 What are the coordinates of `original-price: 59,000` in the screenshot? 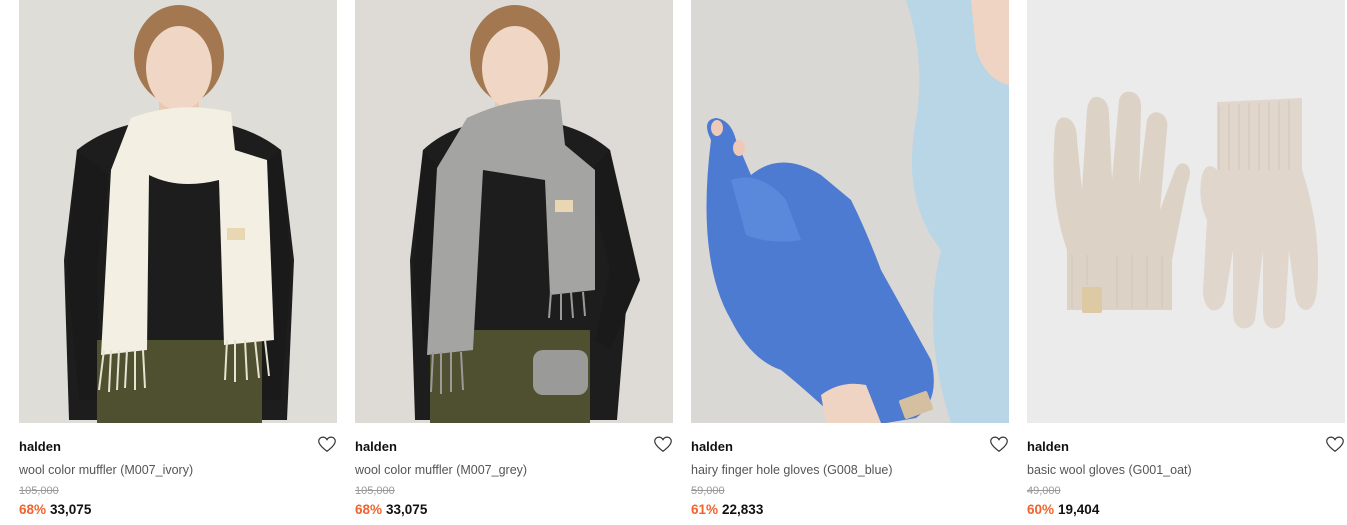 It's located at (708, 491).